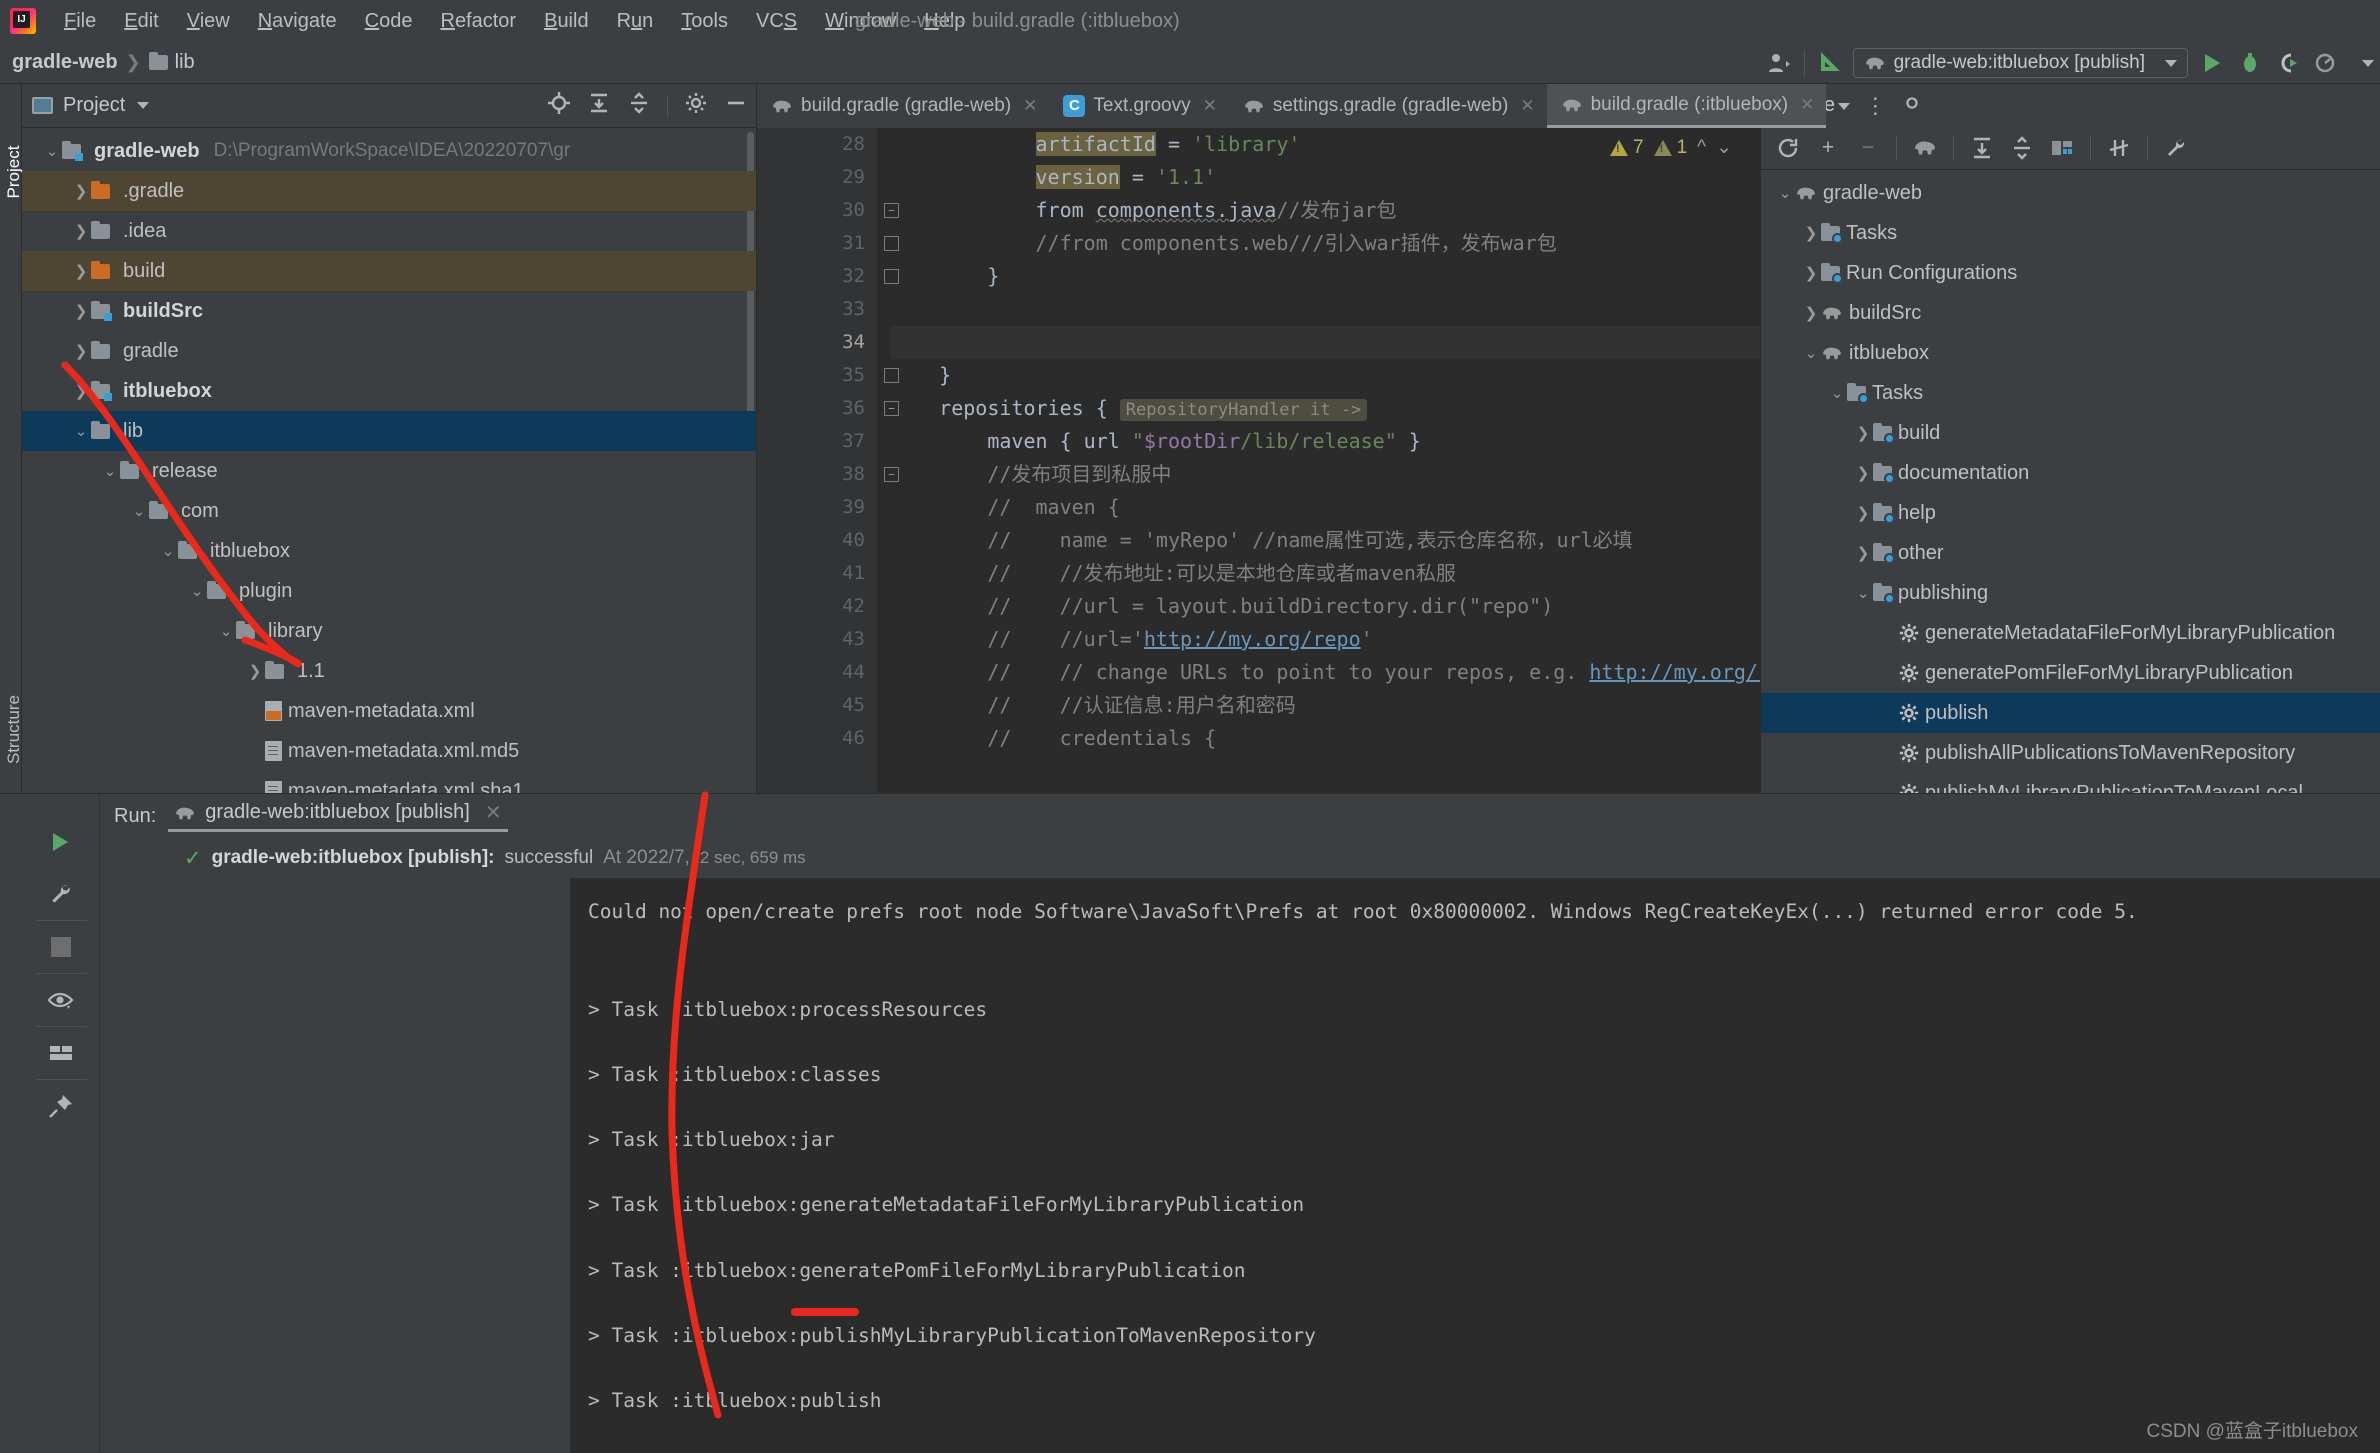 This screenshot has height=1453, width=2380. I want to click on menu-item-edit: Edit, so click(141, 21).